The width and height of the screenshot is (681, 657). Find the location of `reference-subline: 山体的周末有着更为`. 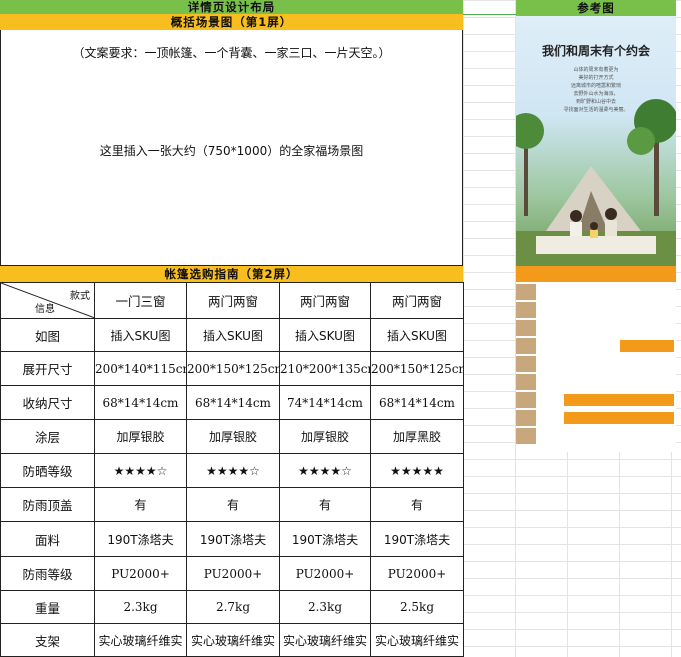

reference-subline: 山体的周末有着更为 is located at coordinates (596, 70).